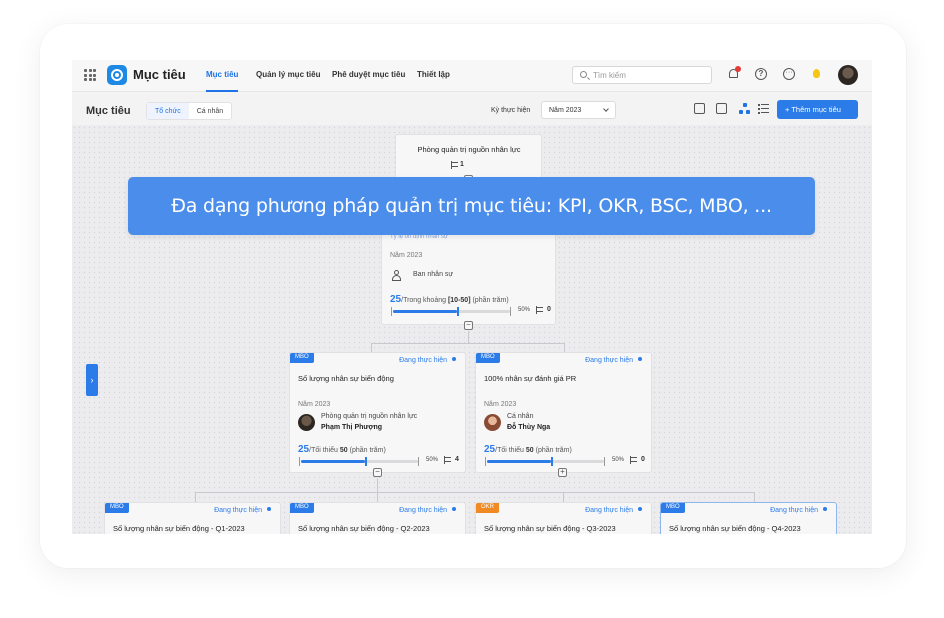 This screenshot has width=944, height=618. Describe the element at coordinates (609, 75) in the screenshot. I see `search-placeholder: Tìm kiếm` at that location.